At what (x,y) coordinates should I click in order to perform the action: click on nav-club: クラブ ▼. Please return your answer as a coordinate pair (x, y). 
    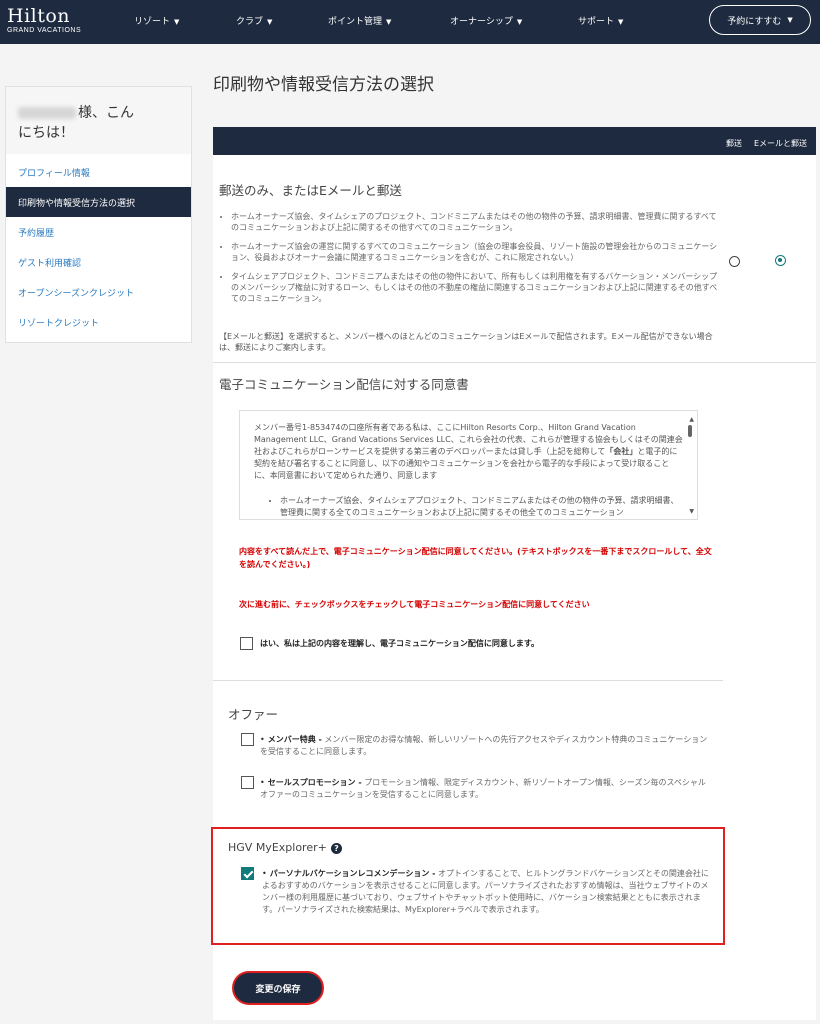
    Looking at the image, I should click on (254, 20).